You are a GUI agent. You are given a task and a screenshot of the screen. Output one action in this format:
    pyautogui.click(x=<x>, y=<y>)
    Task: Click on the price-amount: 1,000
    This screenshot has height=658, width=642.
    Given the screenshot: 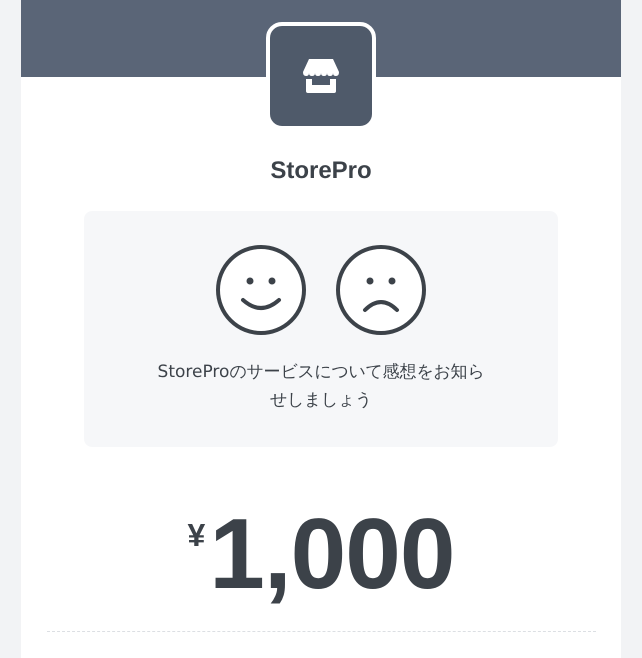 What is the action you would take?
    pyautogui.click(x=332, y=554)
    